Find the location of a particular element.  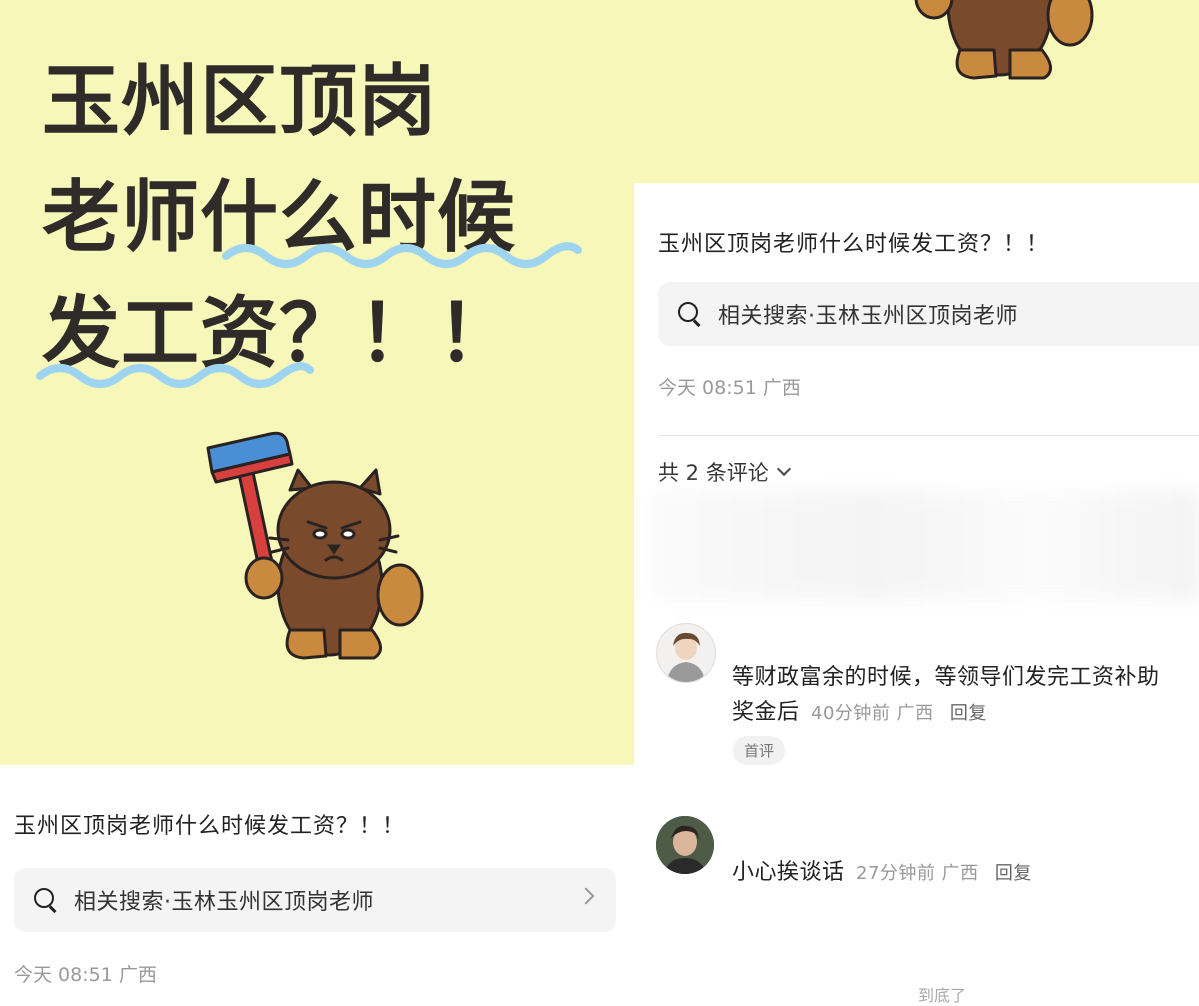

comments-count-toggle: 共 2 条评论 is located at coordinates (724, 472).